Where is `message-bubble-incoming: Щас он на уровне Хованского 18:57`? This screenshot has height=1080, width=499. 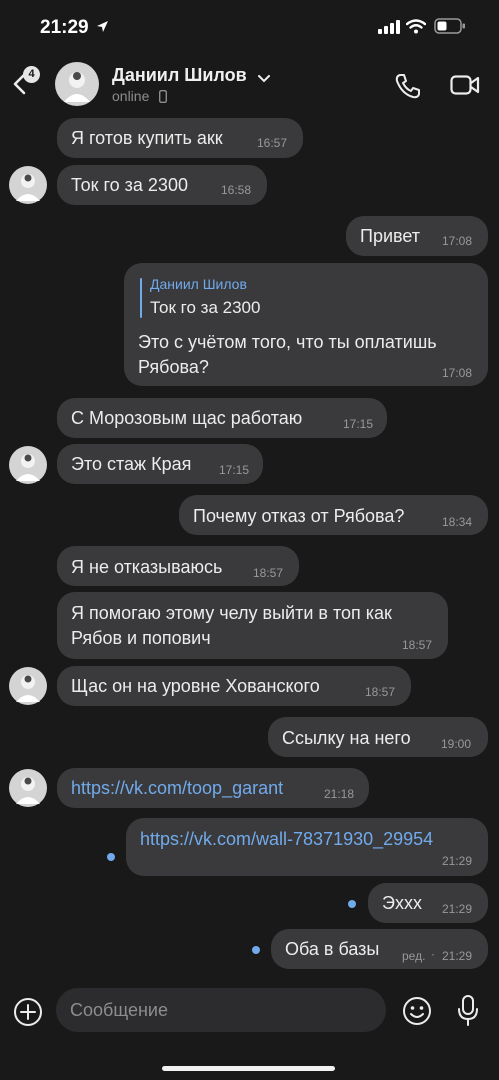 message-bubble-incoming: Щас он на уровне Хованского 18:57 is located at coordinates (234, 686).